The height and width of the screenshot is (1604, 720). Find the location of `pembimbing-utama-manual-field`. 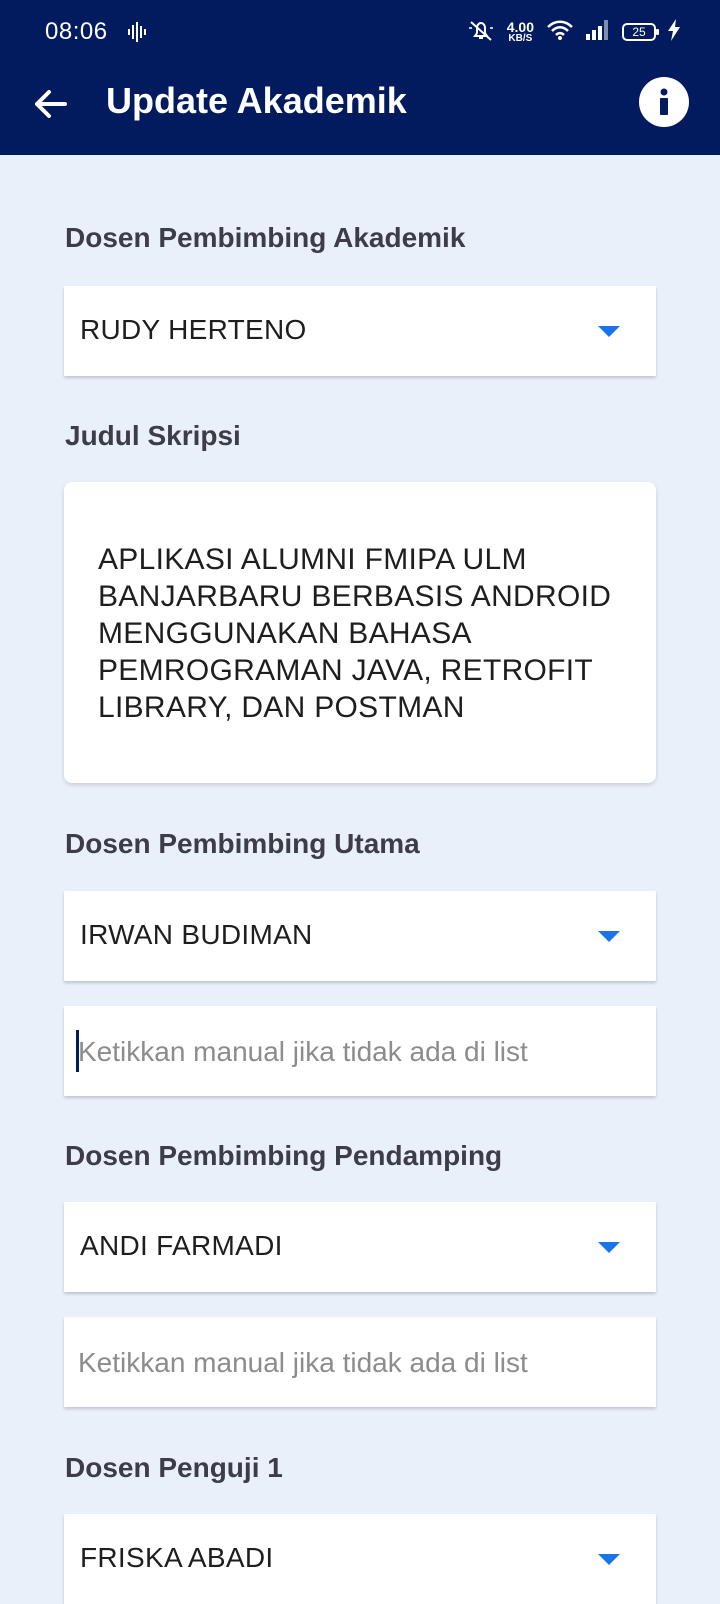

pembimbing-utama-manual-field is located at coordinates (360, 1051).